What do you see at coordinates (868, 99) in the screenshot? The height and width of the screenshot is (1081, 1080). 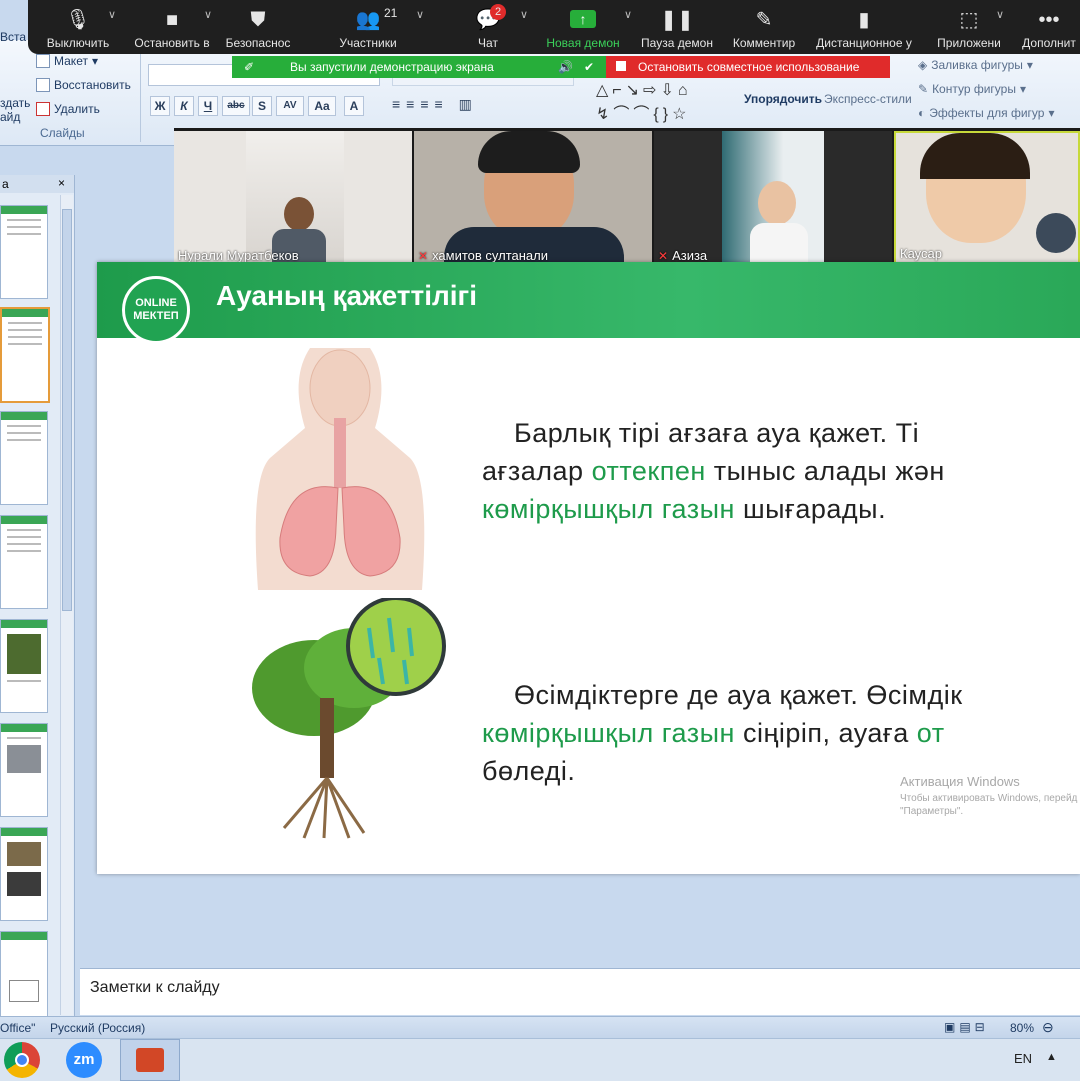 I see `quick-styles-button: Экспресс-стили` at bounding box center [868, 99].